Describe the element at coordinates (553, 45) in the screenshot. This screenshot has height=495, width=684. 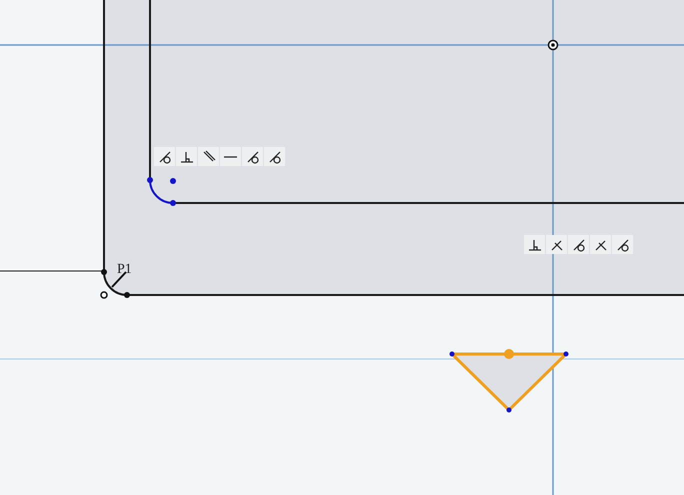
I see `origin-point` at that location.